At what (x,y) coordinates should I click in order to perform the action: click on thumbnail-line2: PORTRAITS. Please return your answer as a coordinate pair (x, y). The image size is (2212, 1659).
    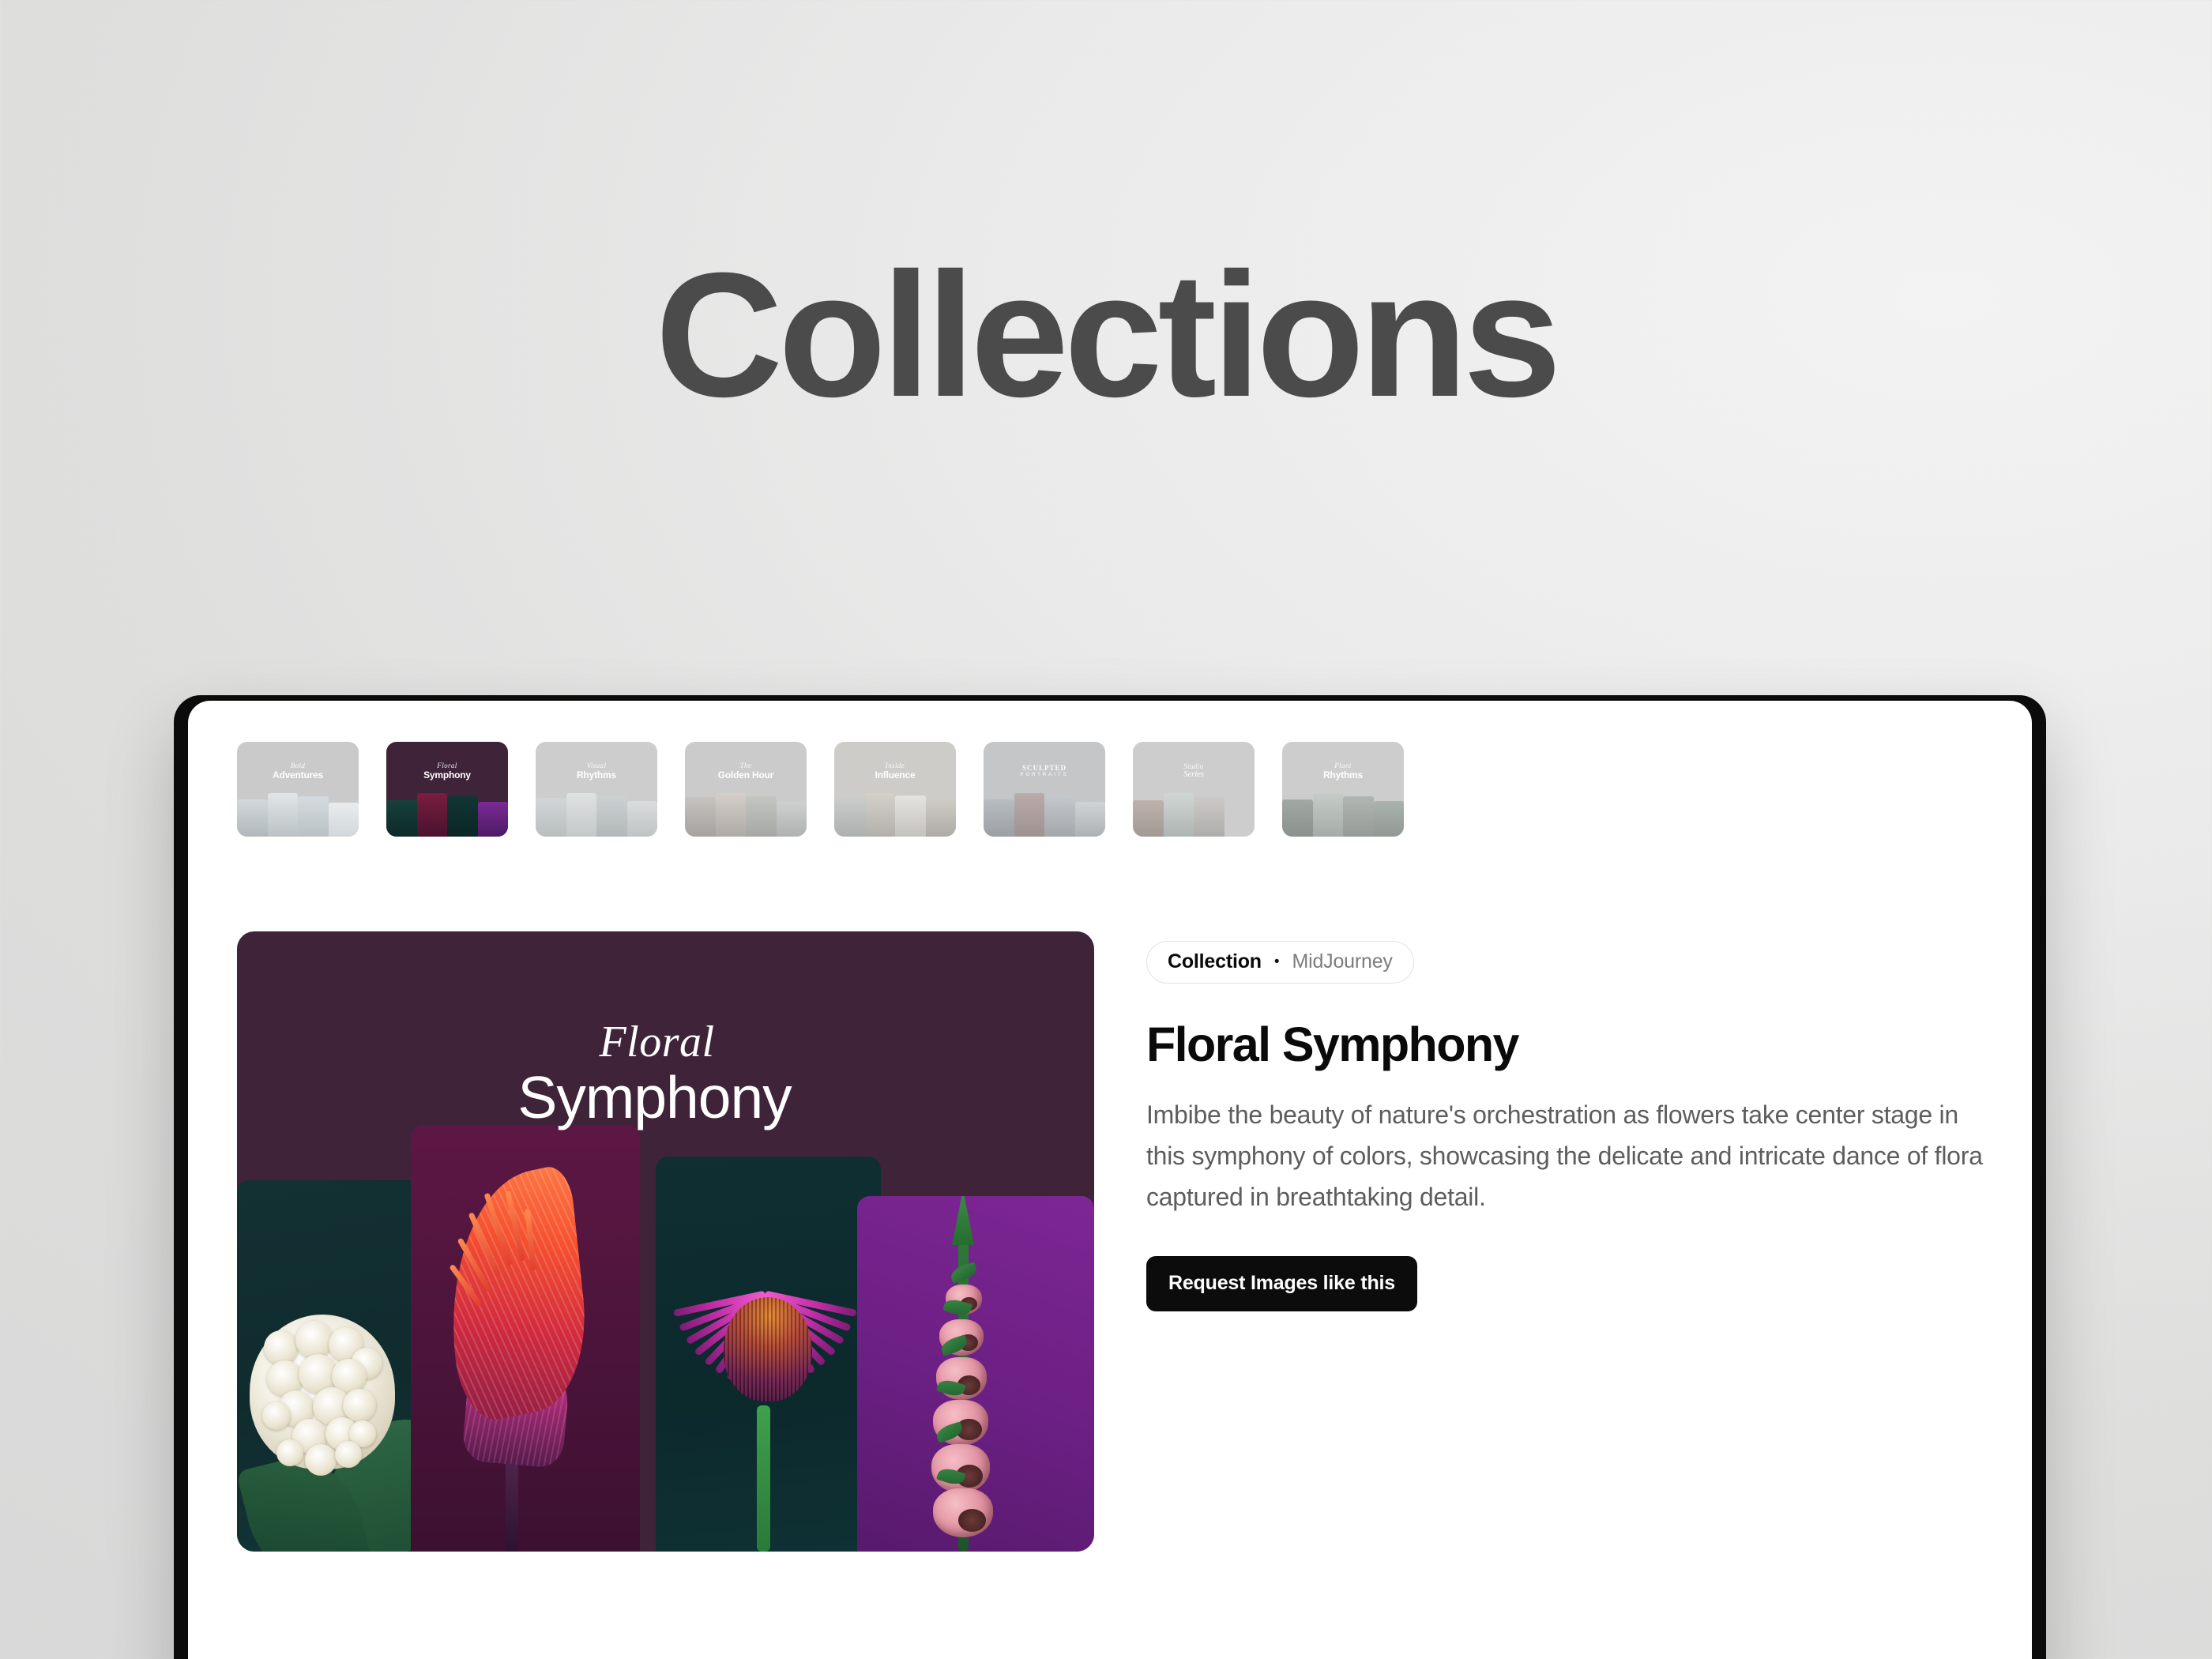
    Looking at the image, I should click on (1045, 775).